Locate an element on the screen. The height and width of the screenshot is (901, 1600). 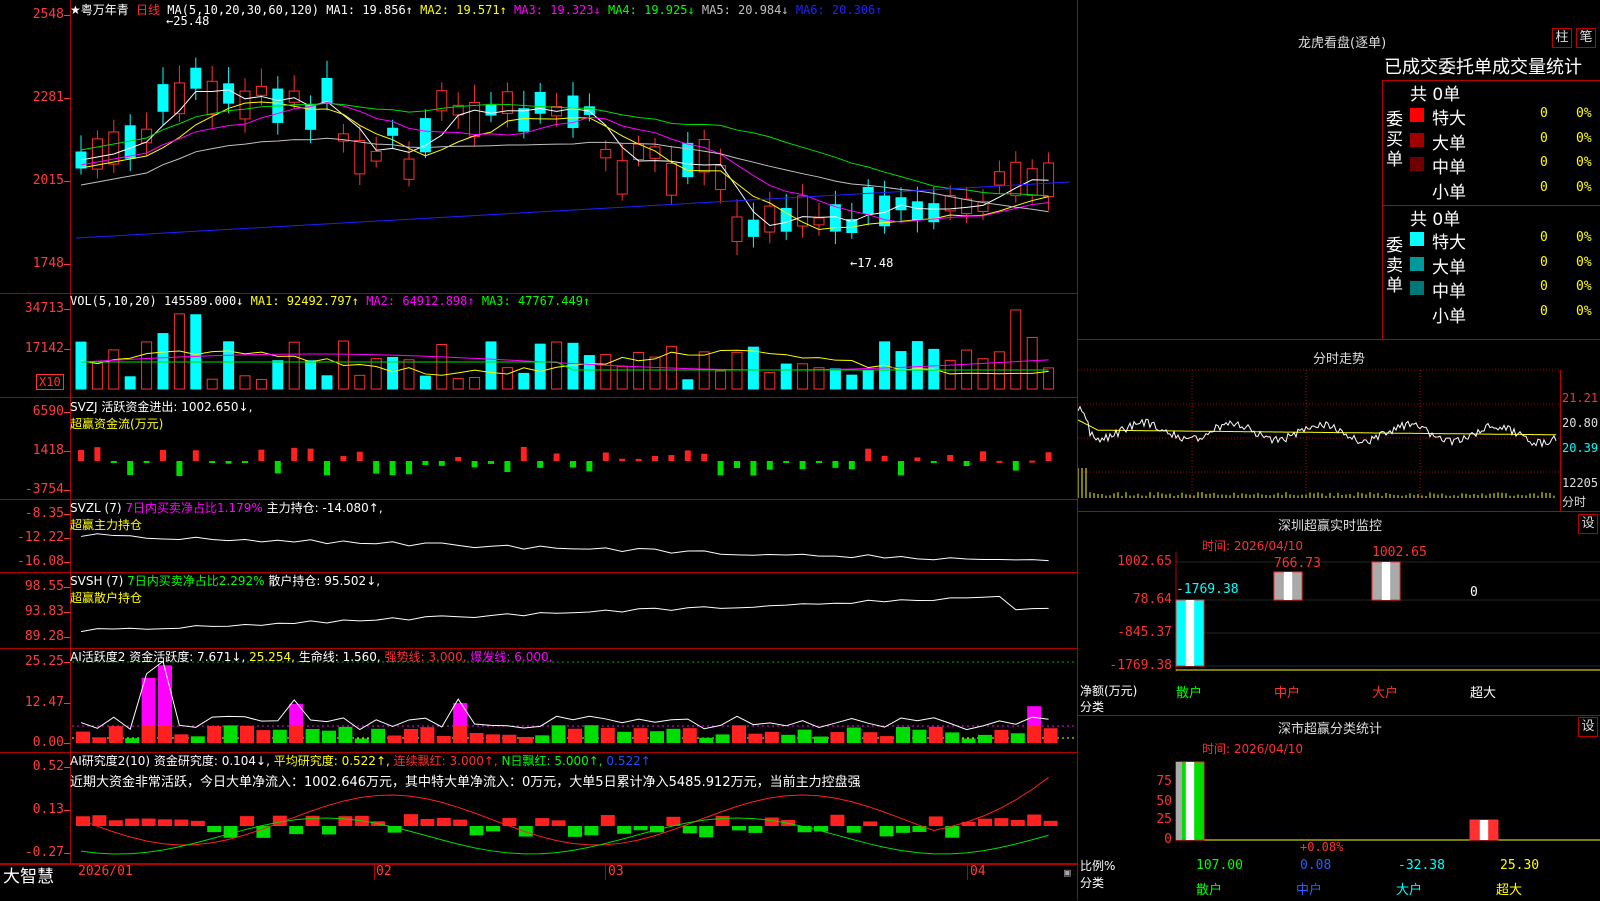
monitor-bar-label-1: 766.73 is located at coordinates (1297, 563).